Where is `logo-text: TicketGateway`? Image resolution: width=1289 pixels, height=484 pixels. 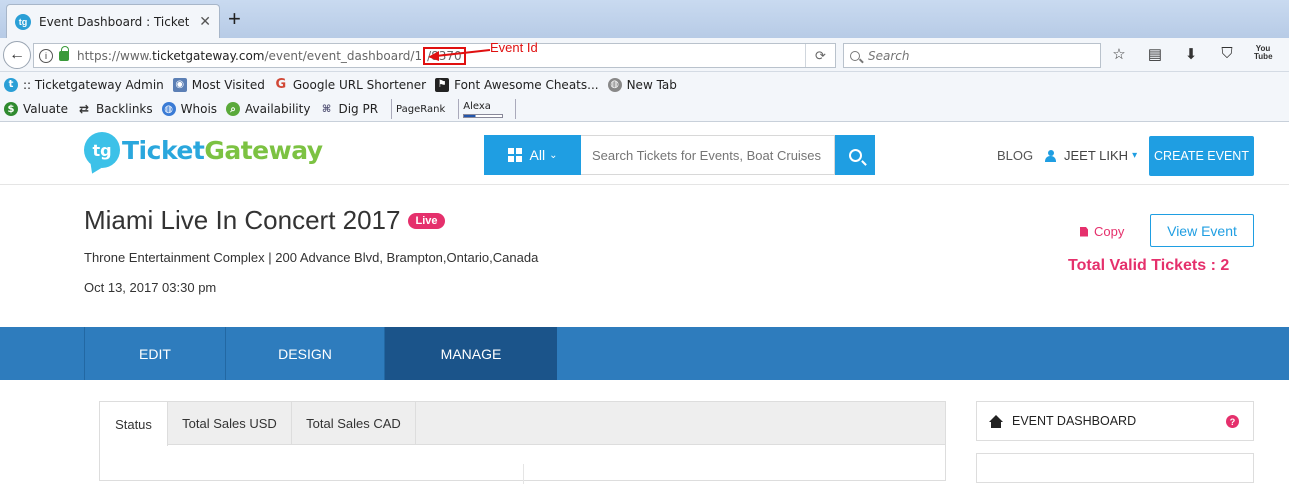 logo-text: TicketGateway is located at coordinates (222, 150).